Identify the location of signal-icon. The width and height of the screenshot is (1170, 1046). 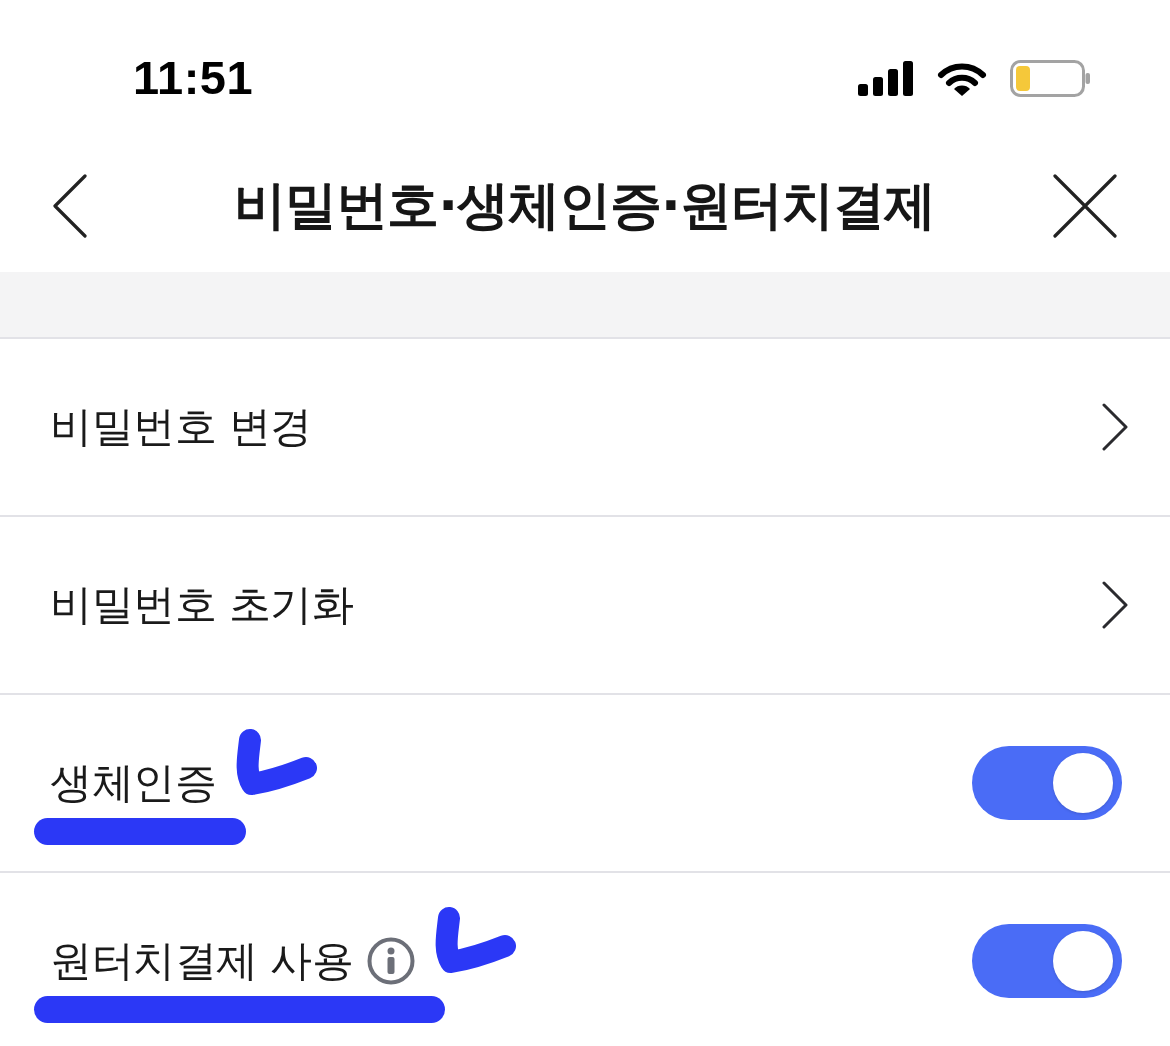
(886, 78).